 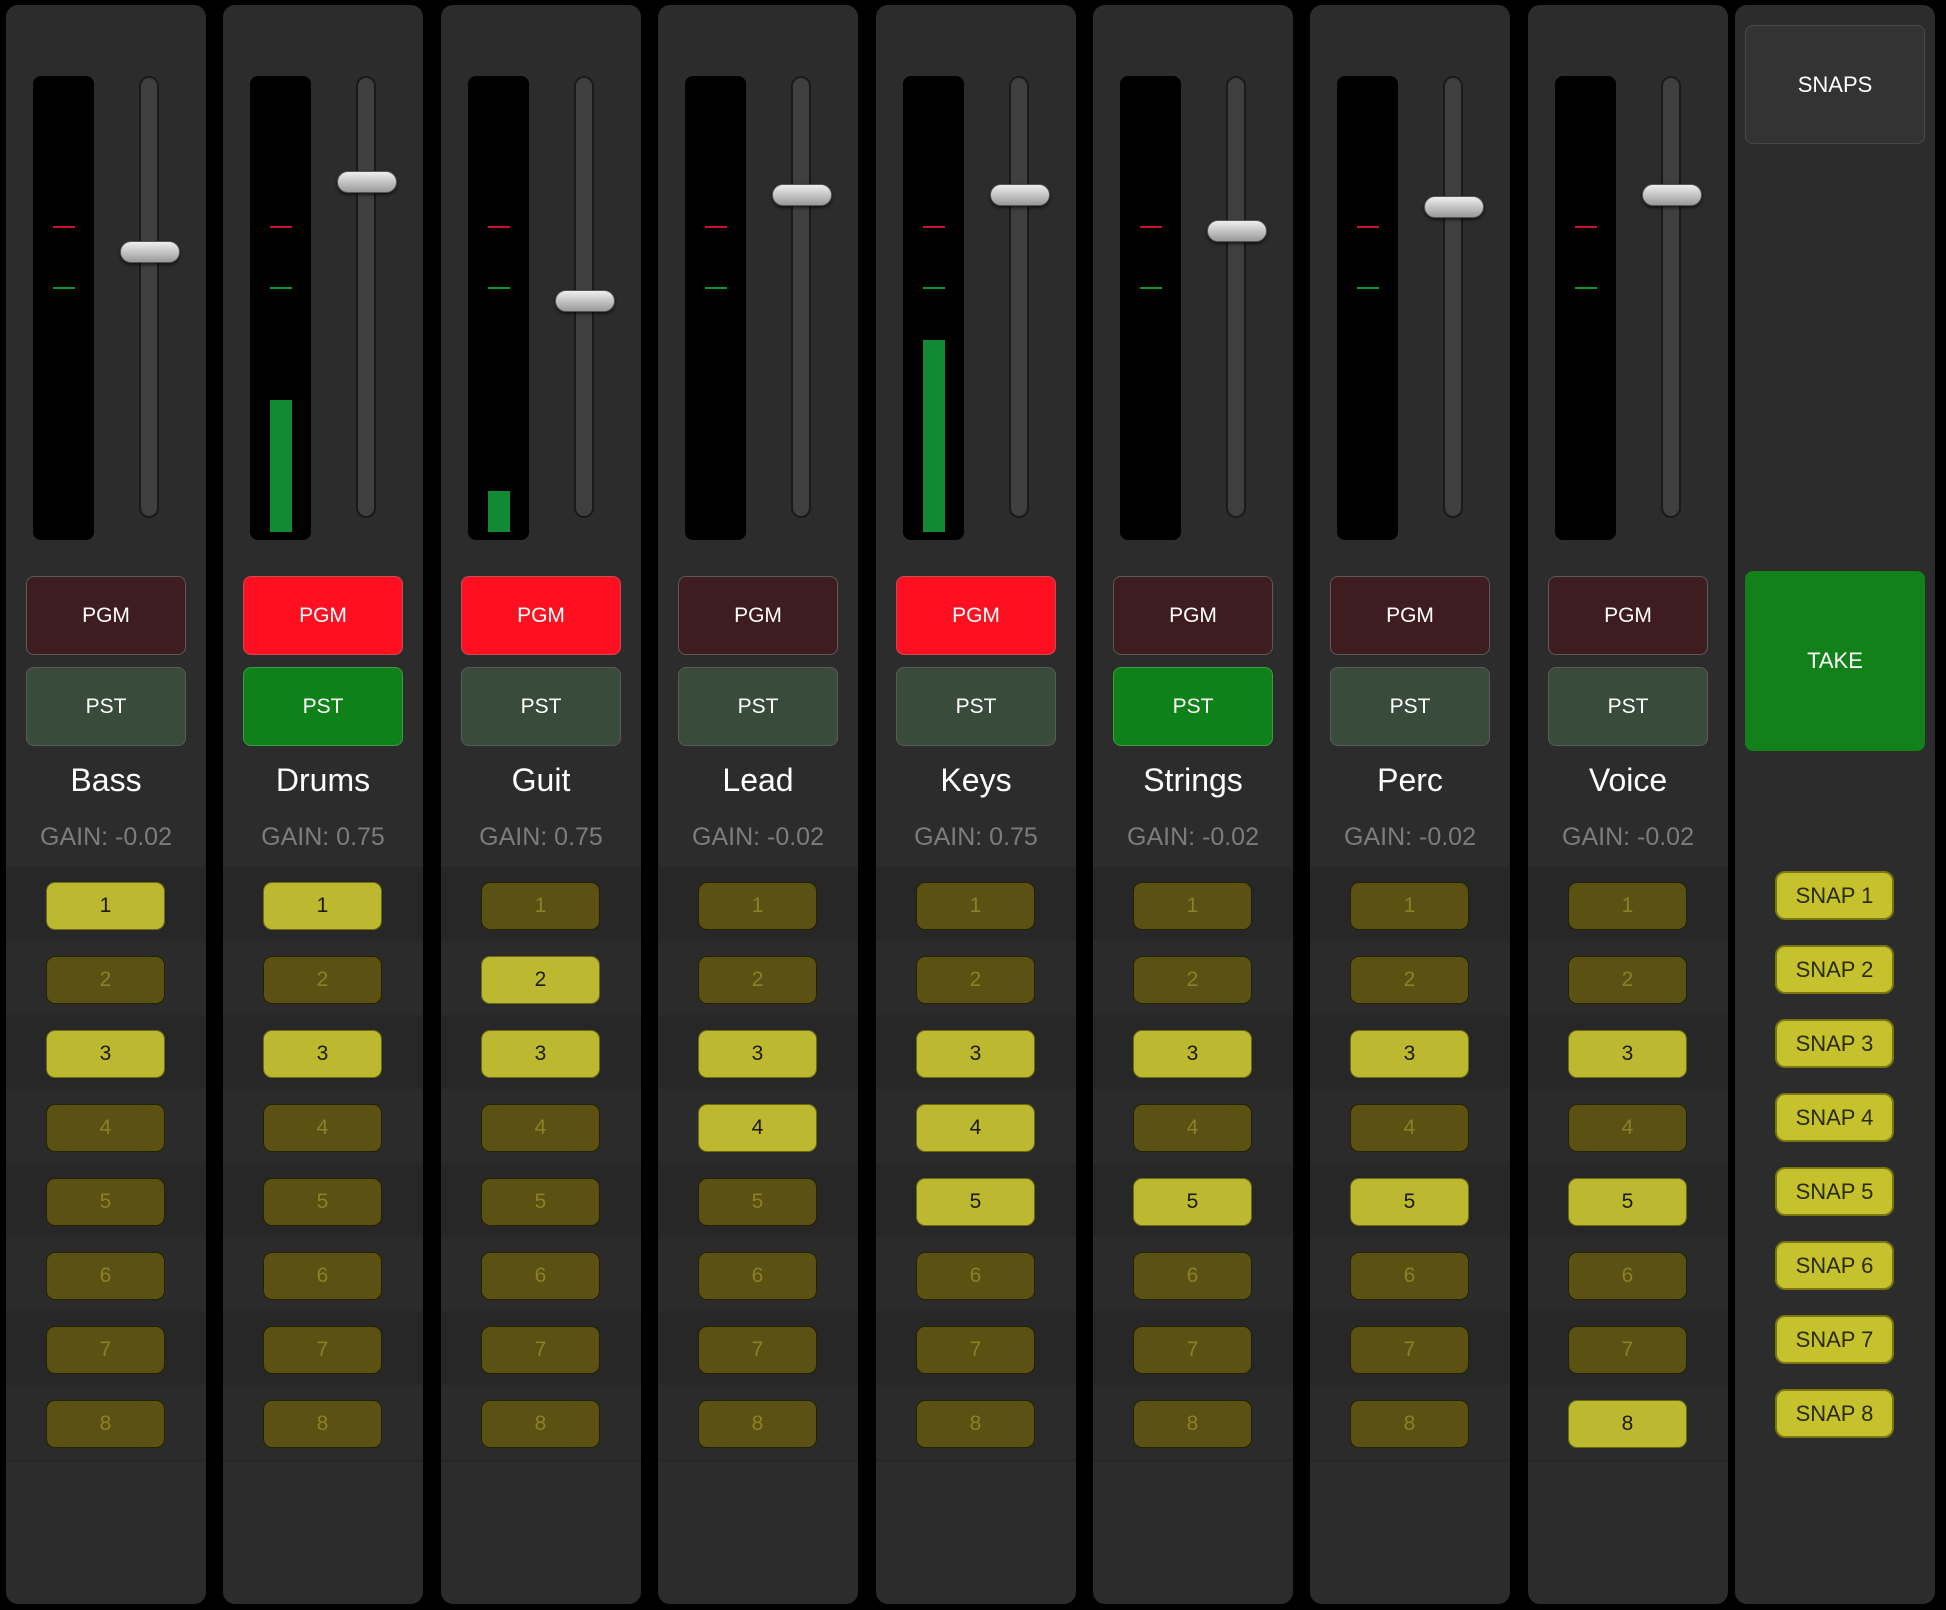 I want to click on snap-button-4: SNAP 4, so click(x=1834, y=1117).